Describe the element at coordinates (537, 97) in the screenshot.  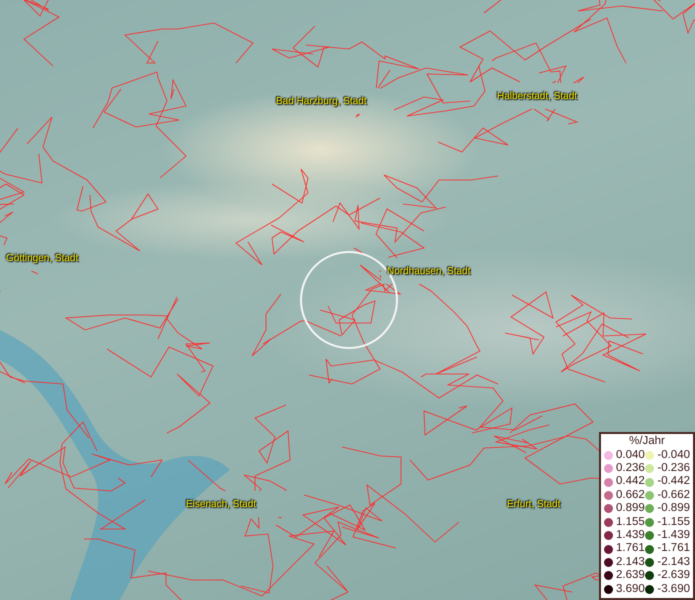
I see `place-label: Halberstadt, Stadt` at that location.